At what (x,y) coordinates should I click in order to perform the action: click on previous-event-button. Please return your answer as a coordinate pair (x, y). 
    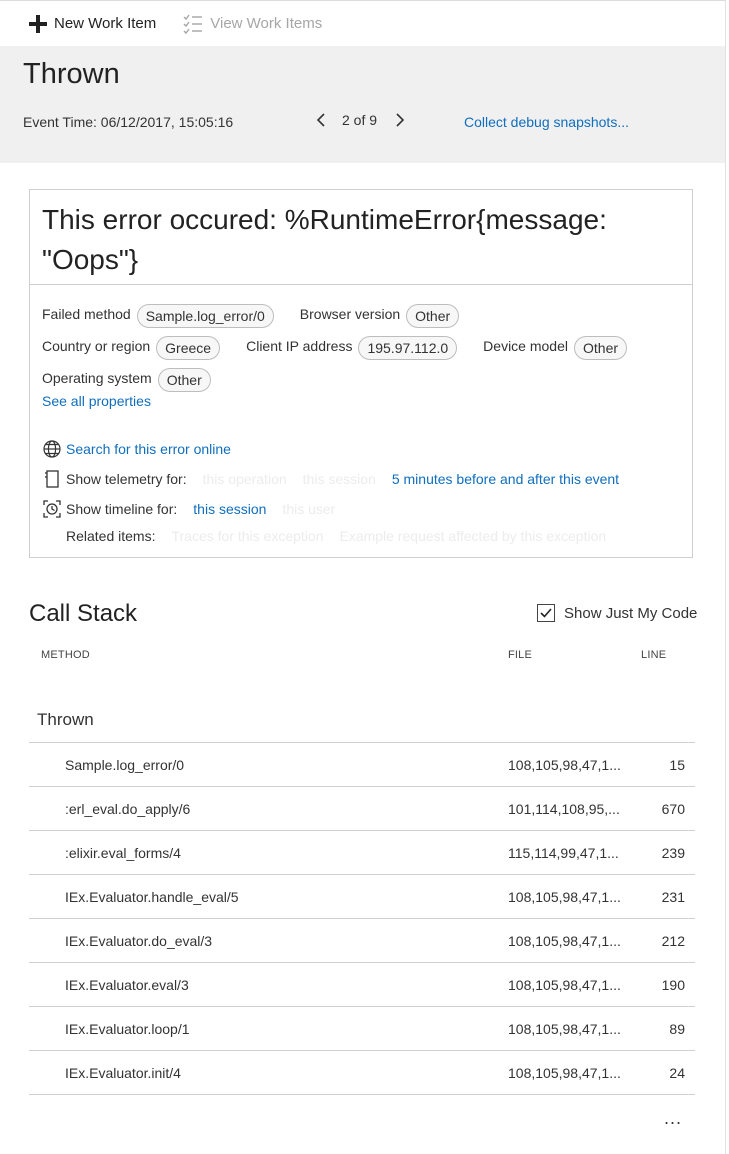
    Looking at the image, I should click on (321, 120).